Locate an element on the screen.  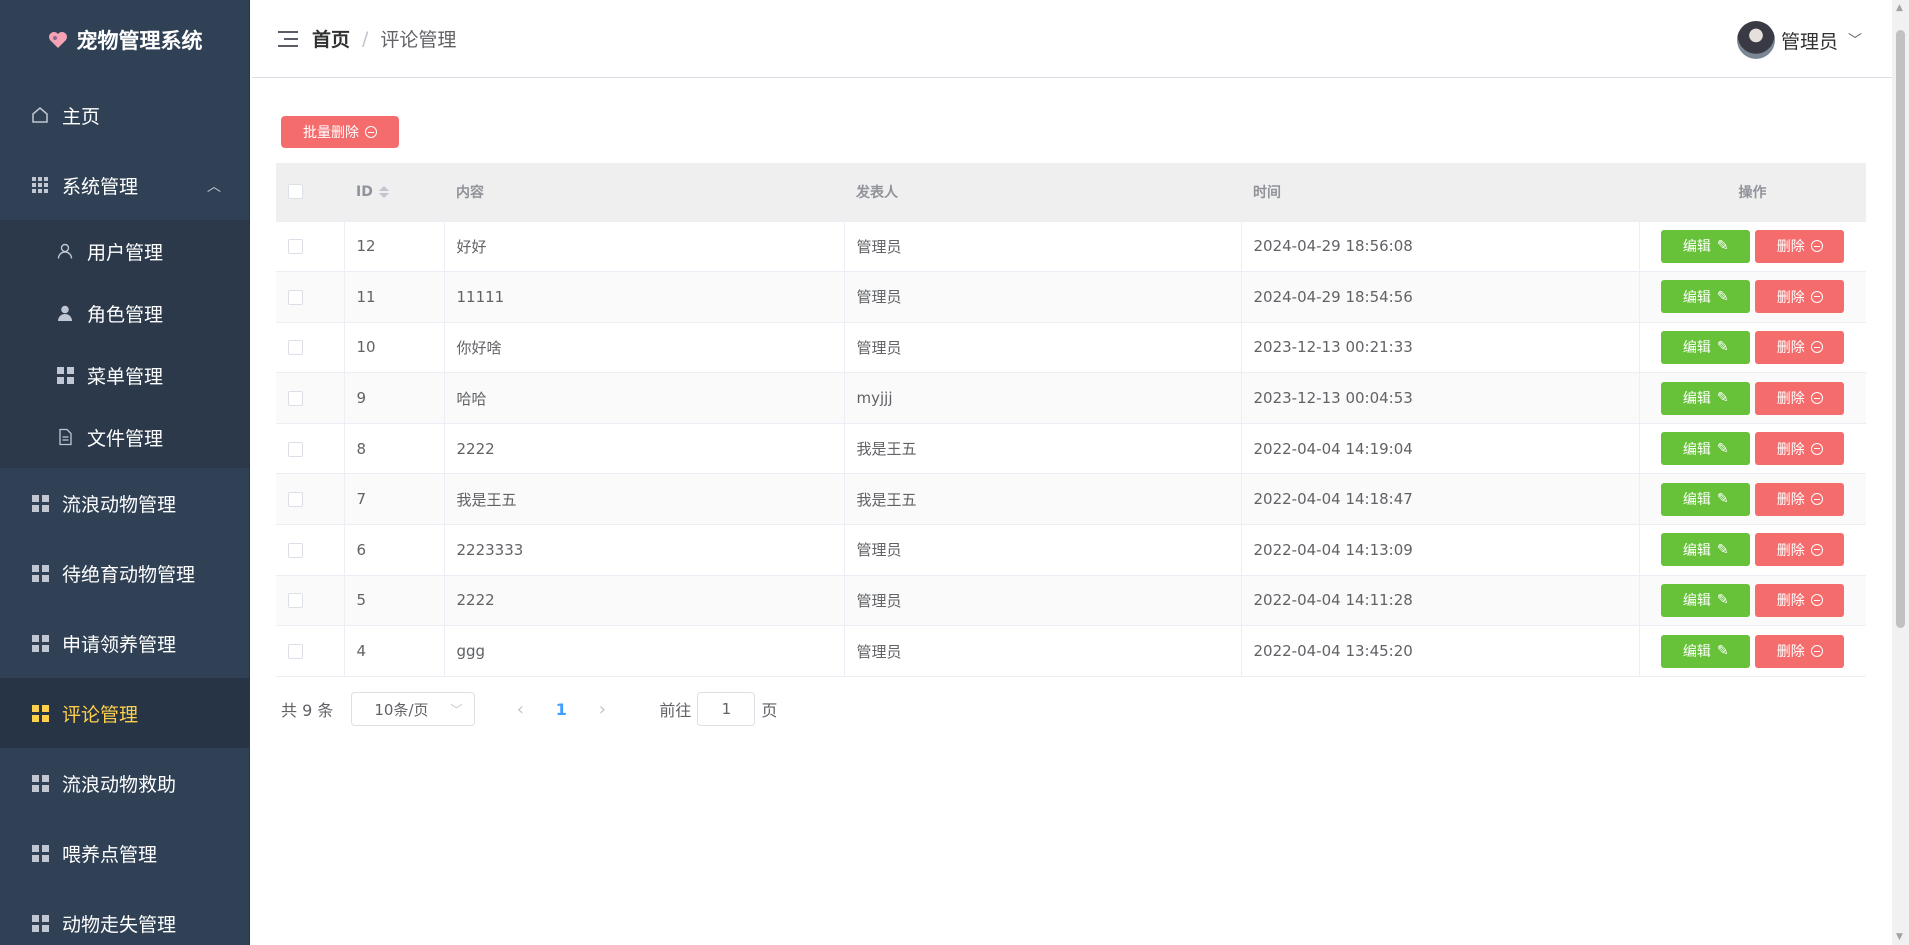
table-row: 4 ggg 管理员 2022-04-04 13:45:20 编辑 ✎ 删除 is located at coordinates (1071, 651).